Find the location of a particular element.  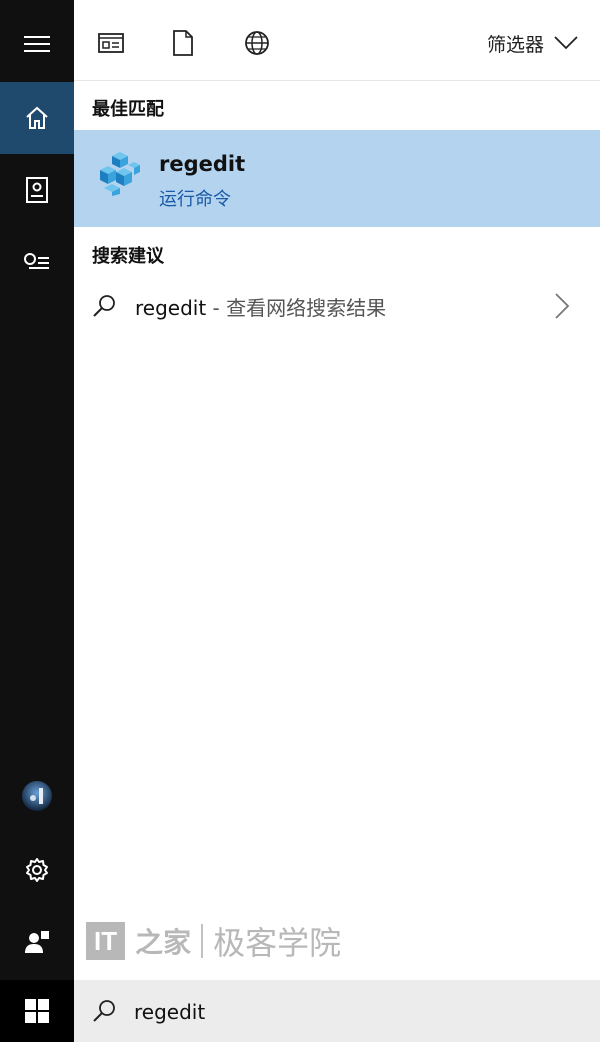

suggestion-item: regedit - 查看网络搜索结果 is located at coordinates (337, 306).